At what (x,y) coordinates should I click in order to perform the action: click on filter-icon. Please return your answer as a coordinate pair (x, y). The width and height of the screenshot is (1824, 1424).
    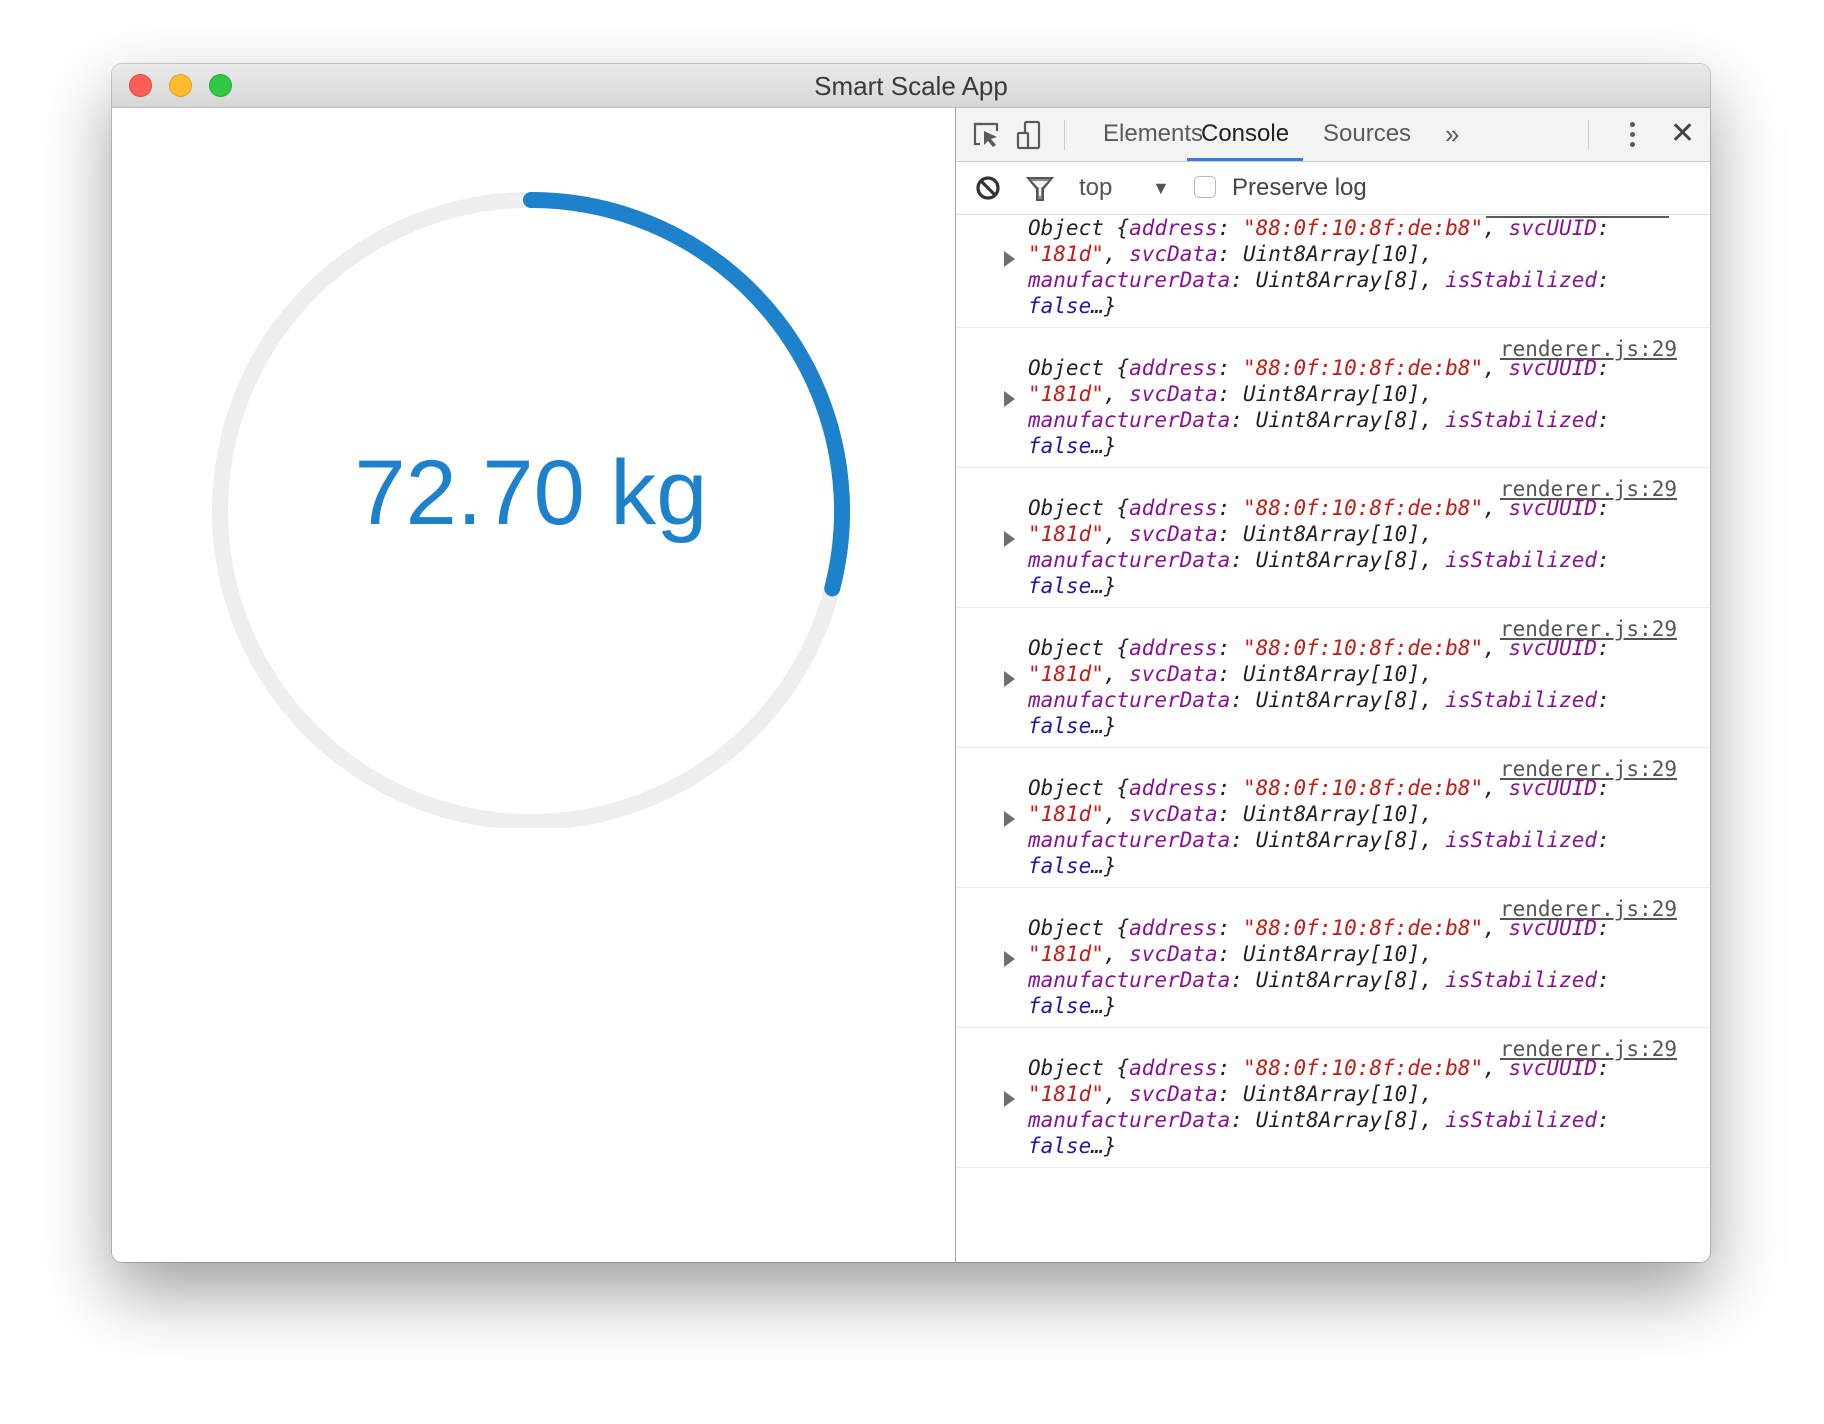
    Looking at the image, I should click on (1040, 189).